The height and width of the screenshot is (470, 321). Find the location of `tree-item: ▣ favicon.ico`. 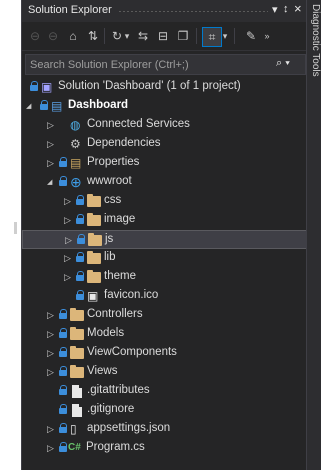

tree-item: ▣ favicon.ico is located at coordinates (164, 296).